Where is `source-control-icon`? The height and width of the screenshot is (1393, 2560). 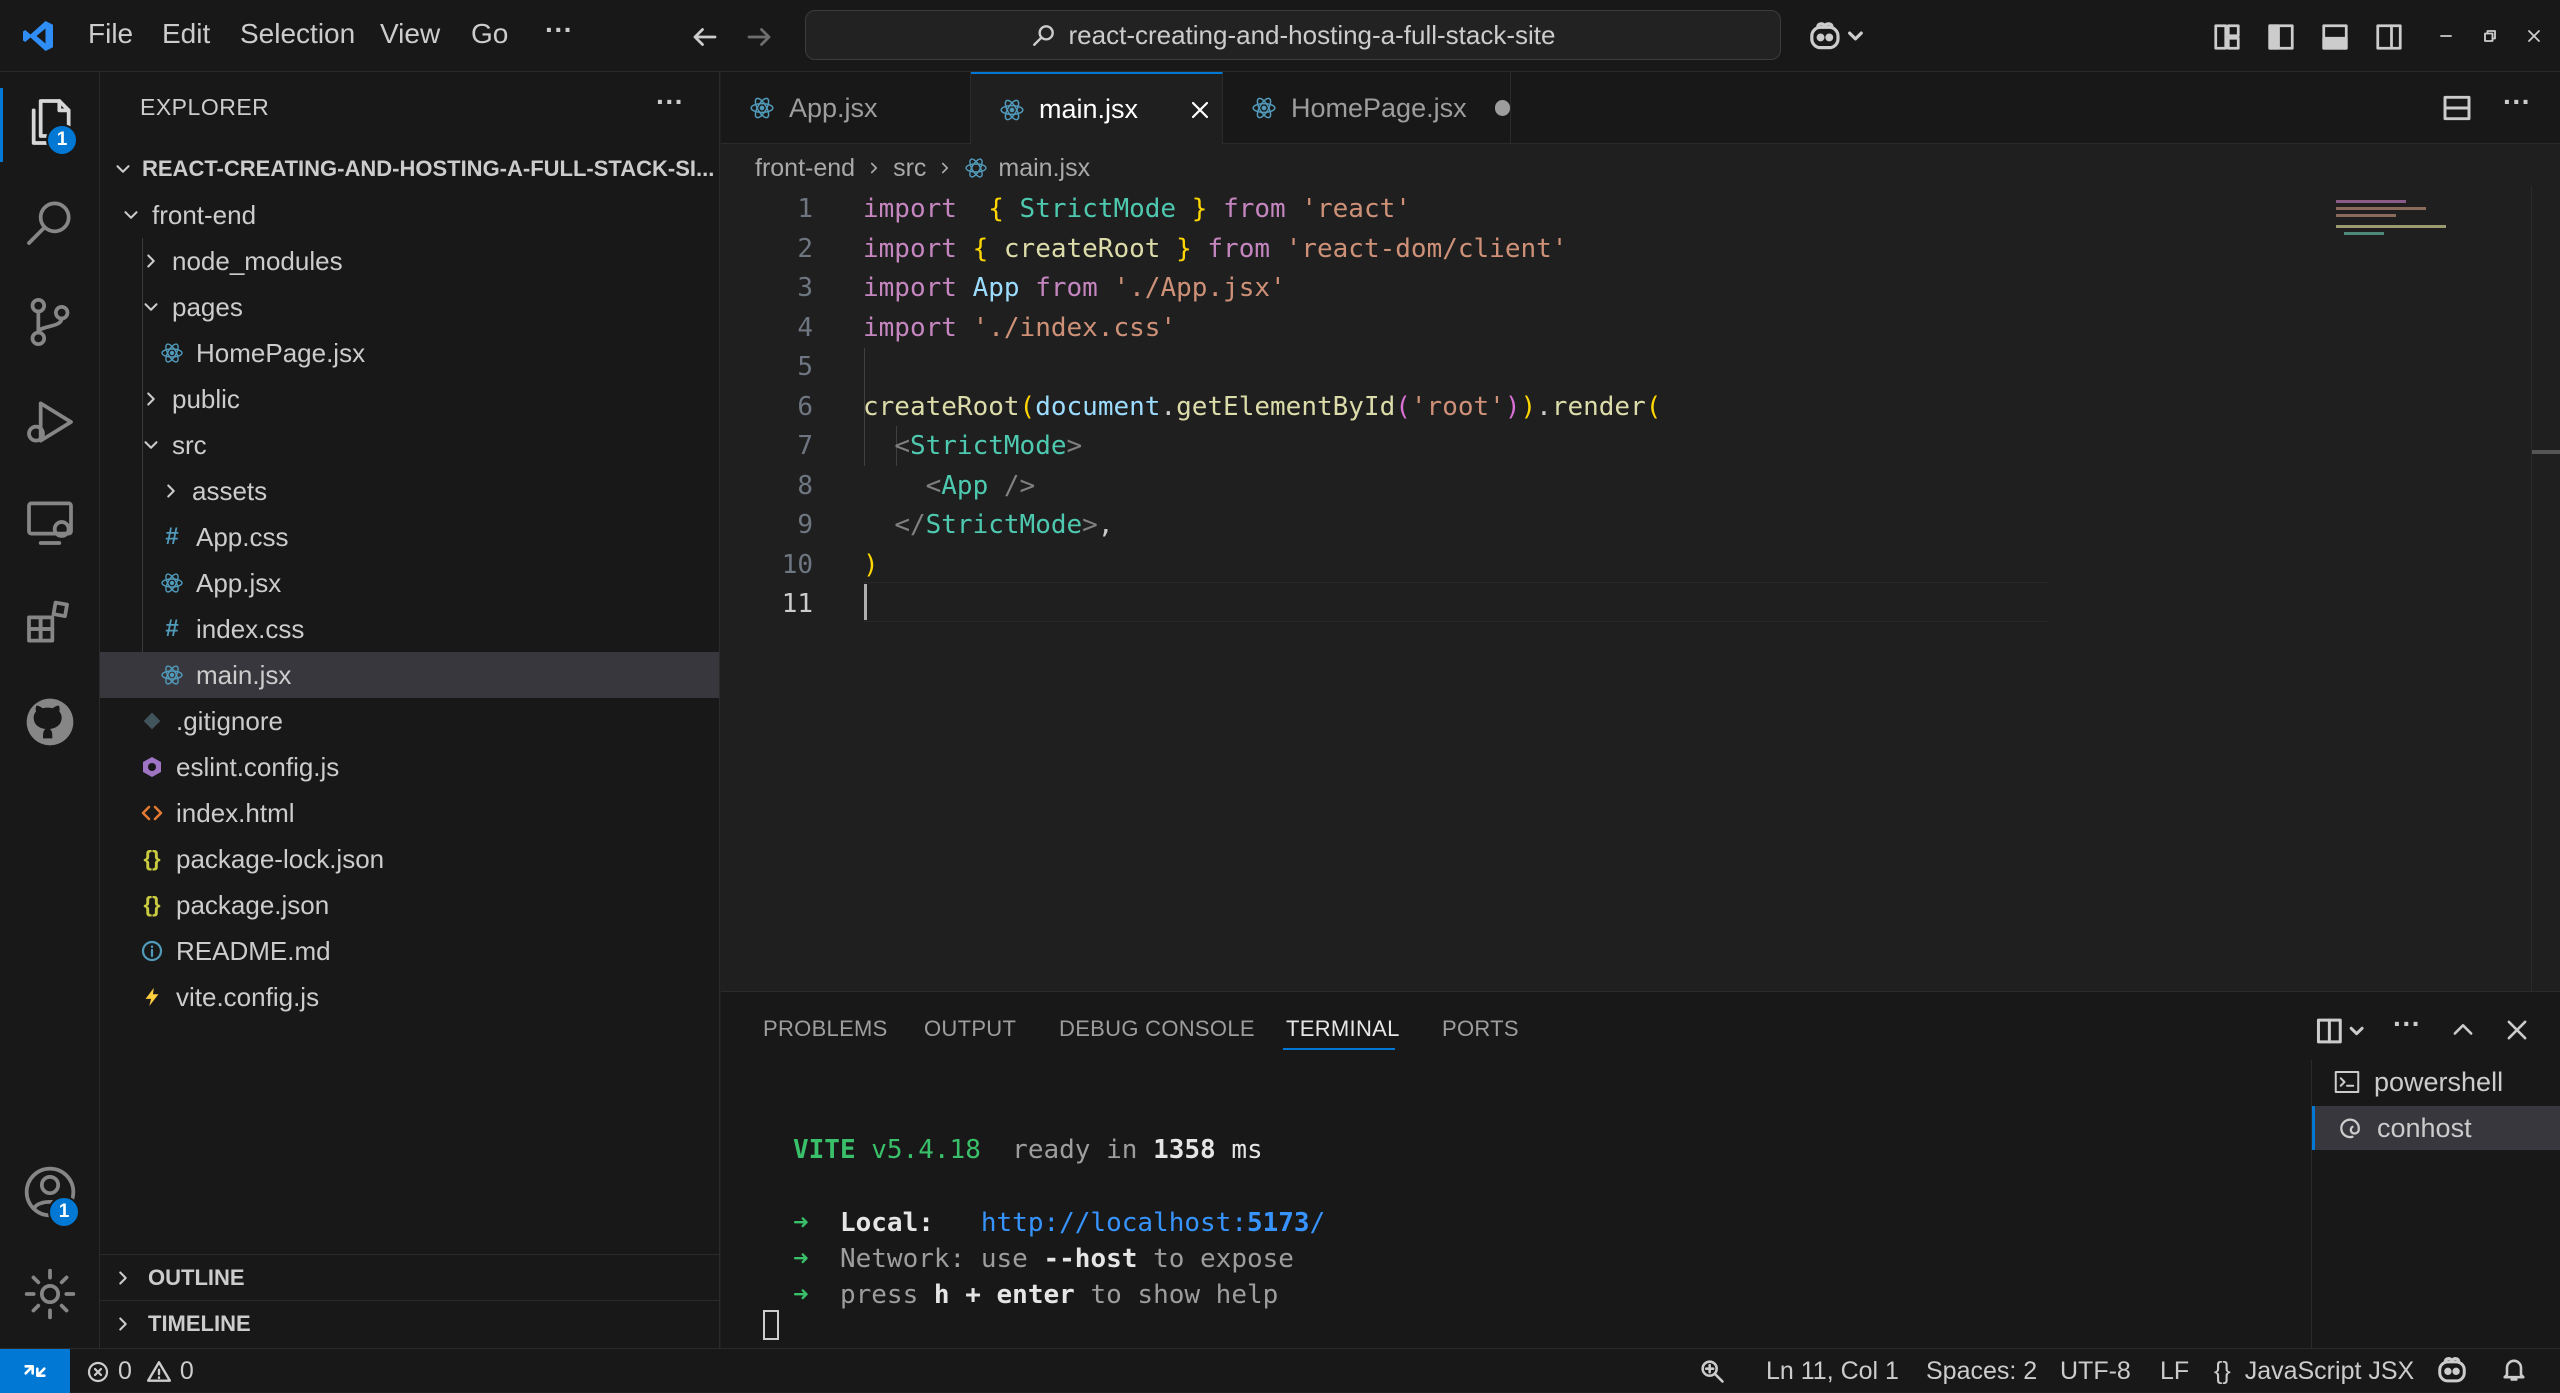 source-control-icon is located at coordinates (50, 322).